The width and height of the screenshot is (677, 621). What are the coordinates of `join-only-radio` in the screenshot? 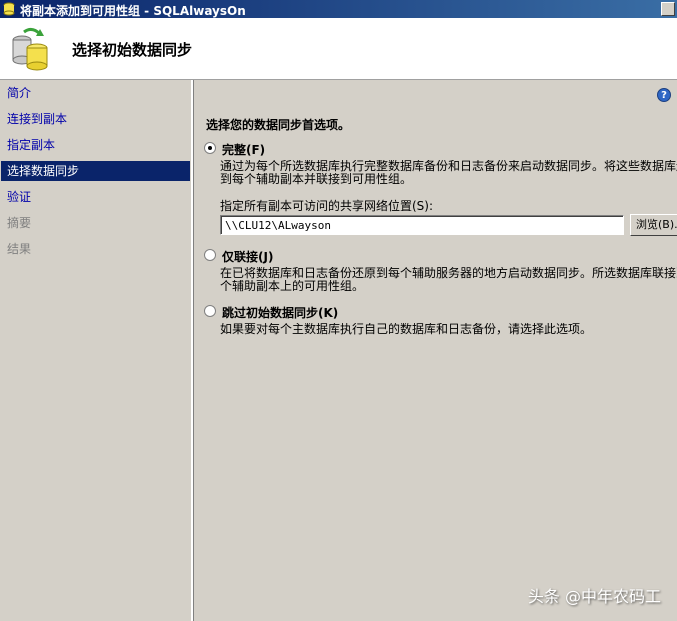 It's located at (210, 255).